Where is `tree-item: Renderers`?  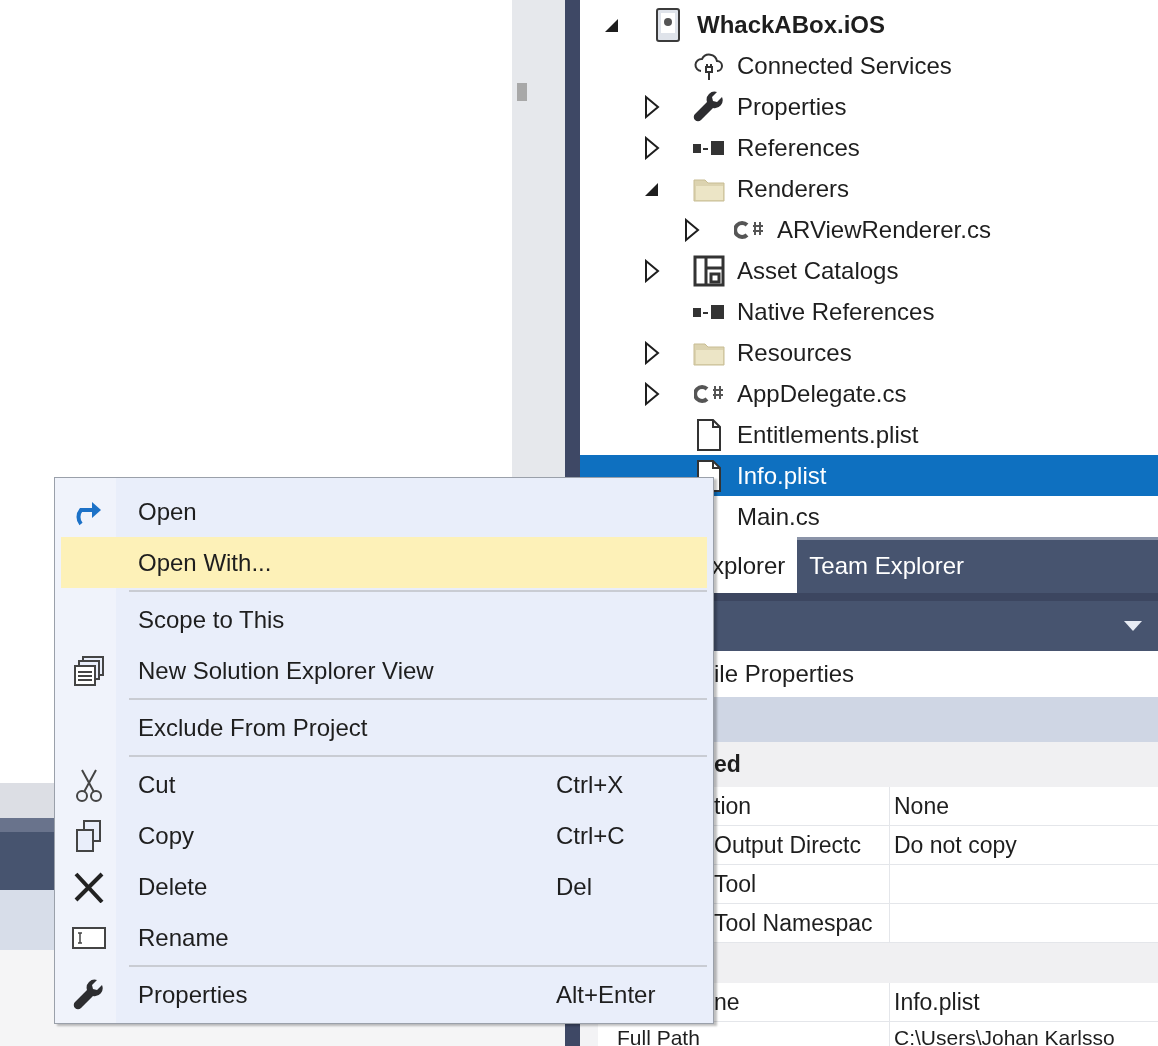 tree-item: Renderers is located at coordinates (869, 188).